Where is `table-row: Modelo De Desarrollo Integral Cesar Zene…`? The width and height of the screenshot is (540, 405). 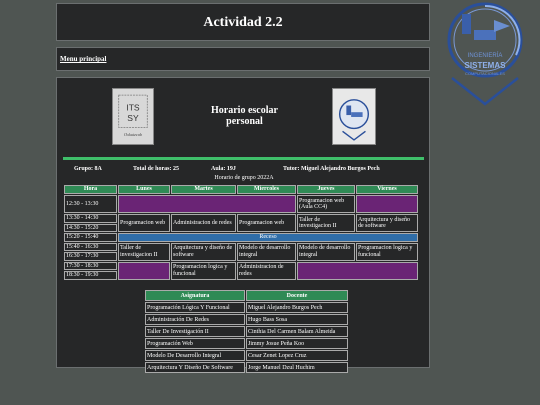
table-row: Modelo De Desarrollo Integral Cesar Zene… is located at coordinates (246, 355).